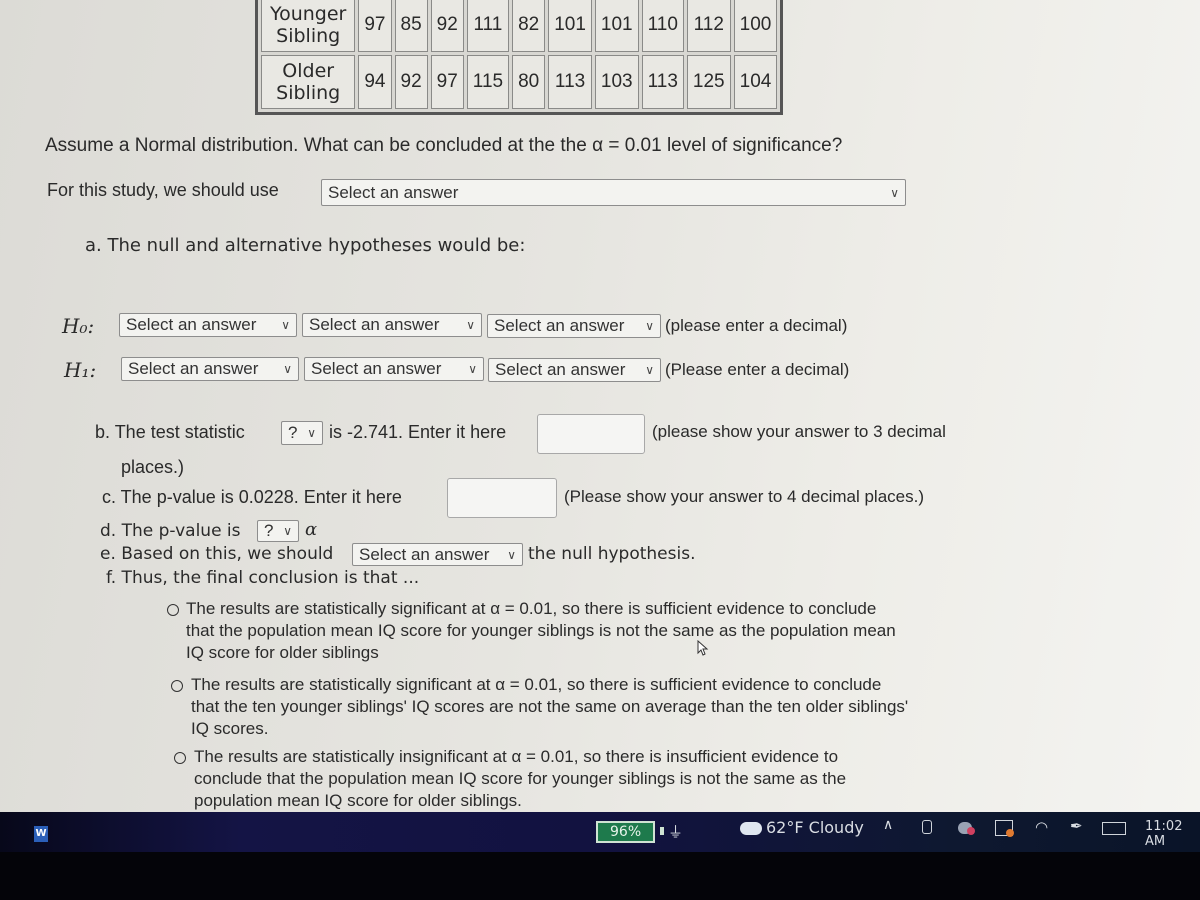 This screenshot has height=900, width=1200. What do you see at coordinates (613, 192) in the screenshot?
I see `study-type-select: Select an answer ∨` at bounding box center [613, 192].